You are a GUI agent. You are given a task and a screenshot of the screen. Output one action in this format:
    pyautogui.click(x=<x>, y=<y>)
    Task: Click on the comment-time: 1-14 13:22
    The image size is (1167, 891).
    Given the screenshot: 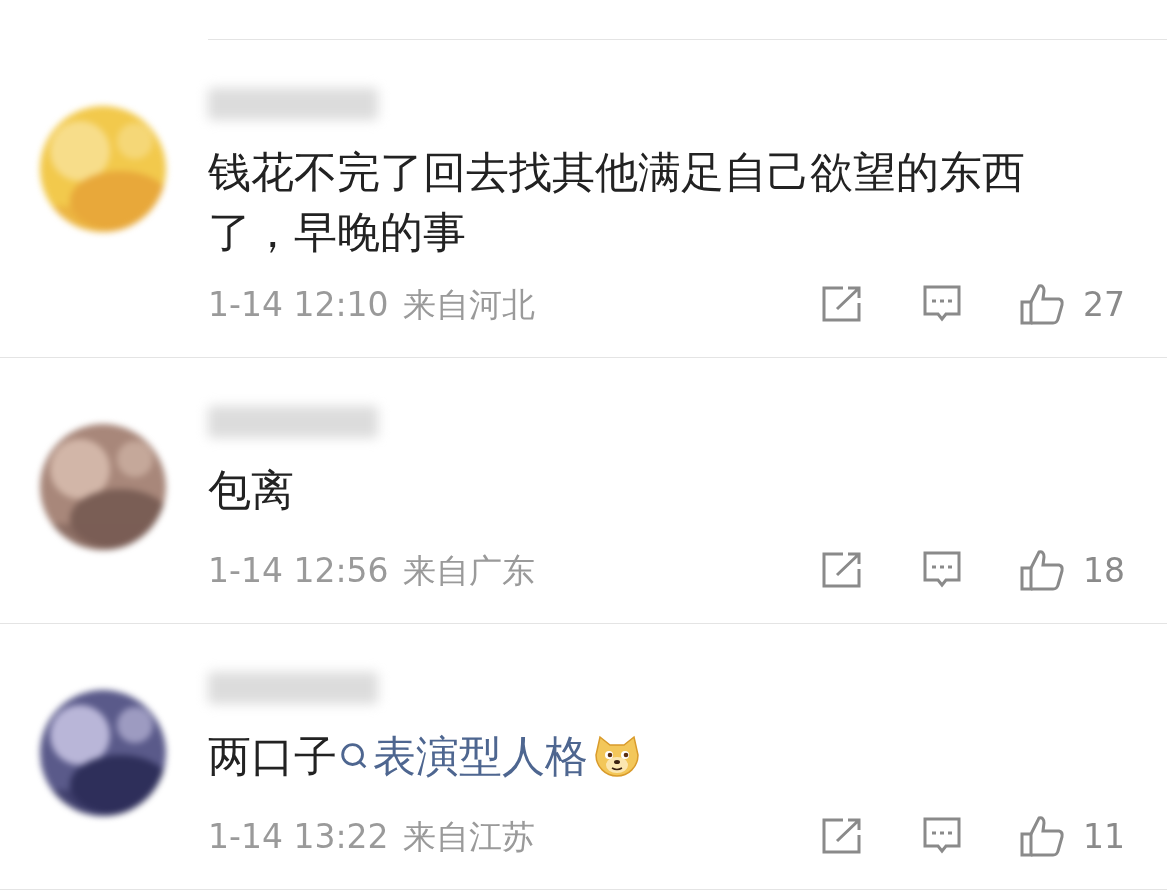 What is the action you would take?
    pyautogui.click(x=298, y=836)
    